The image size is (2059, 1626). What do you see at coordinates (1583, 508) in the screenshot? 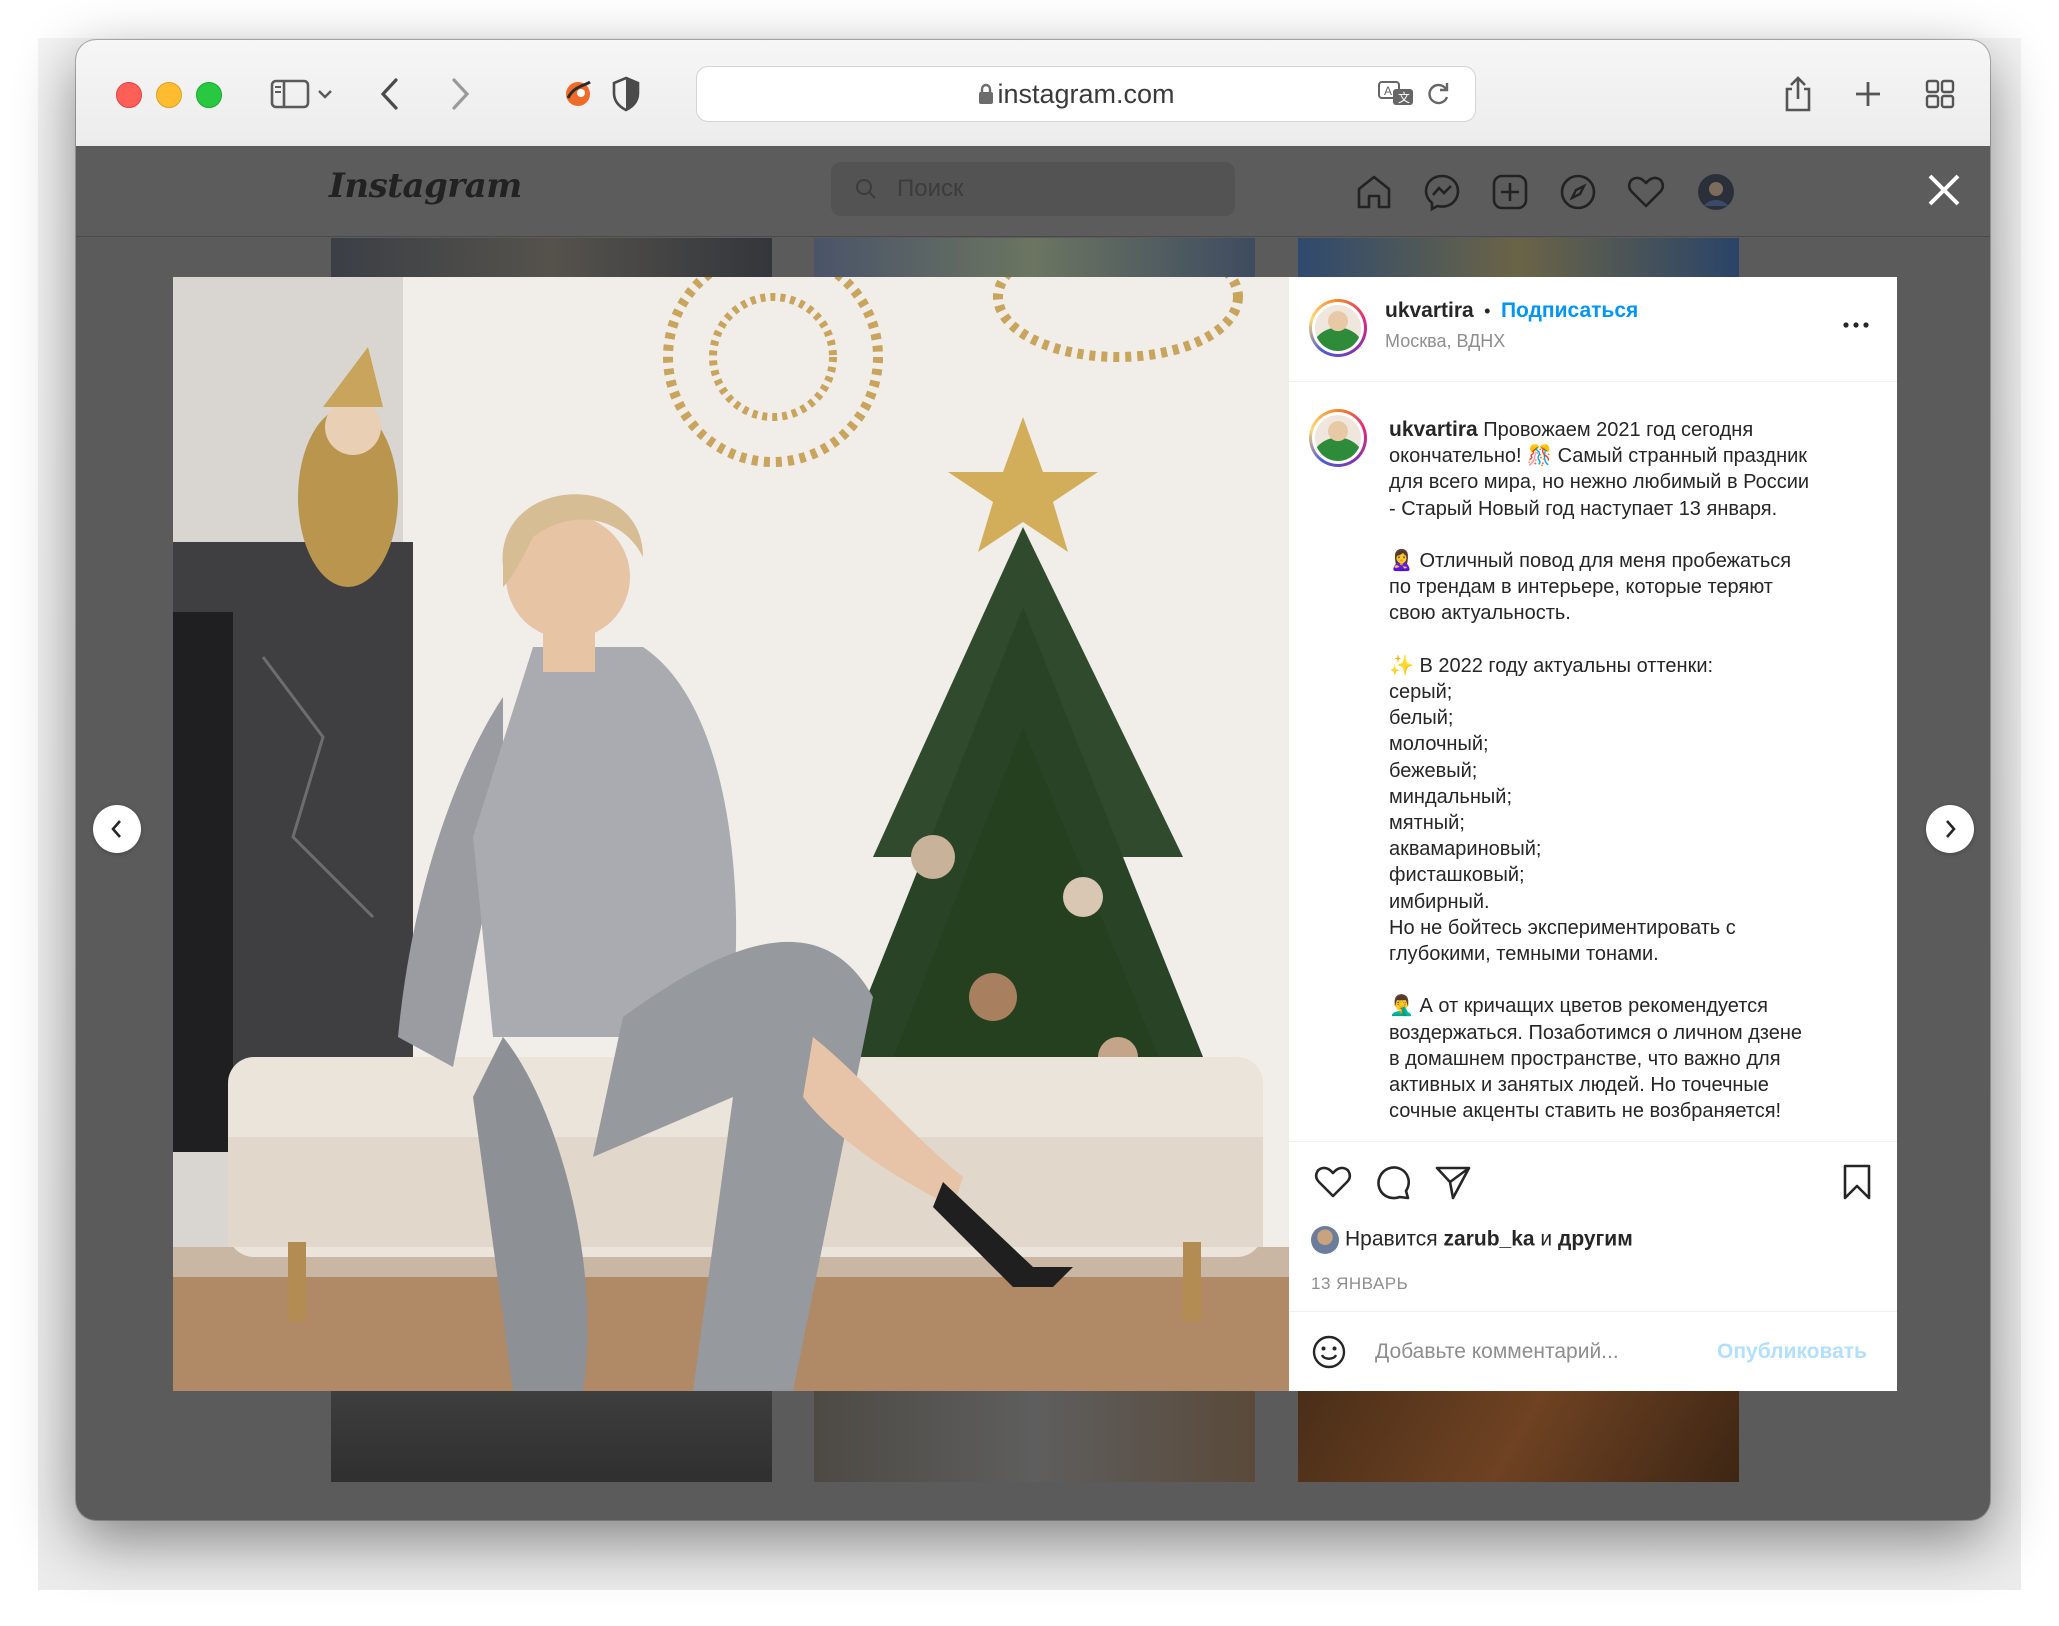
I see `caption-line: - Старый Новый год наступает 13 января.` at bounding box center [1583, 508].